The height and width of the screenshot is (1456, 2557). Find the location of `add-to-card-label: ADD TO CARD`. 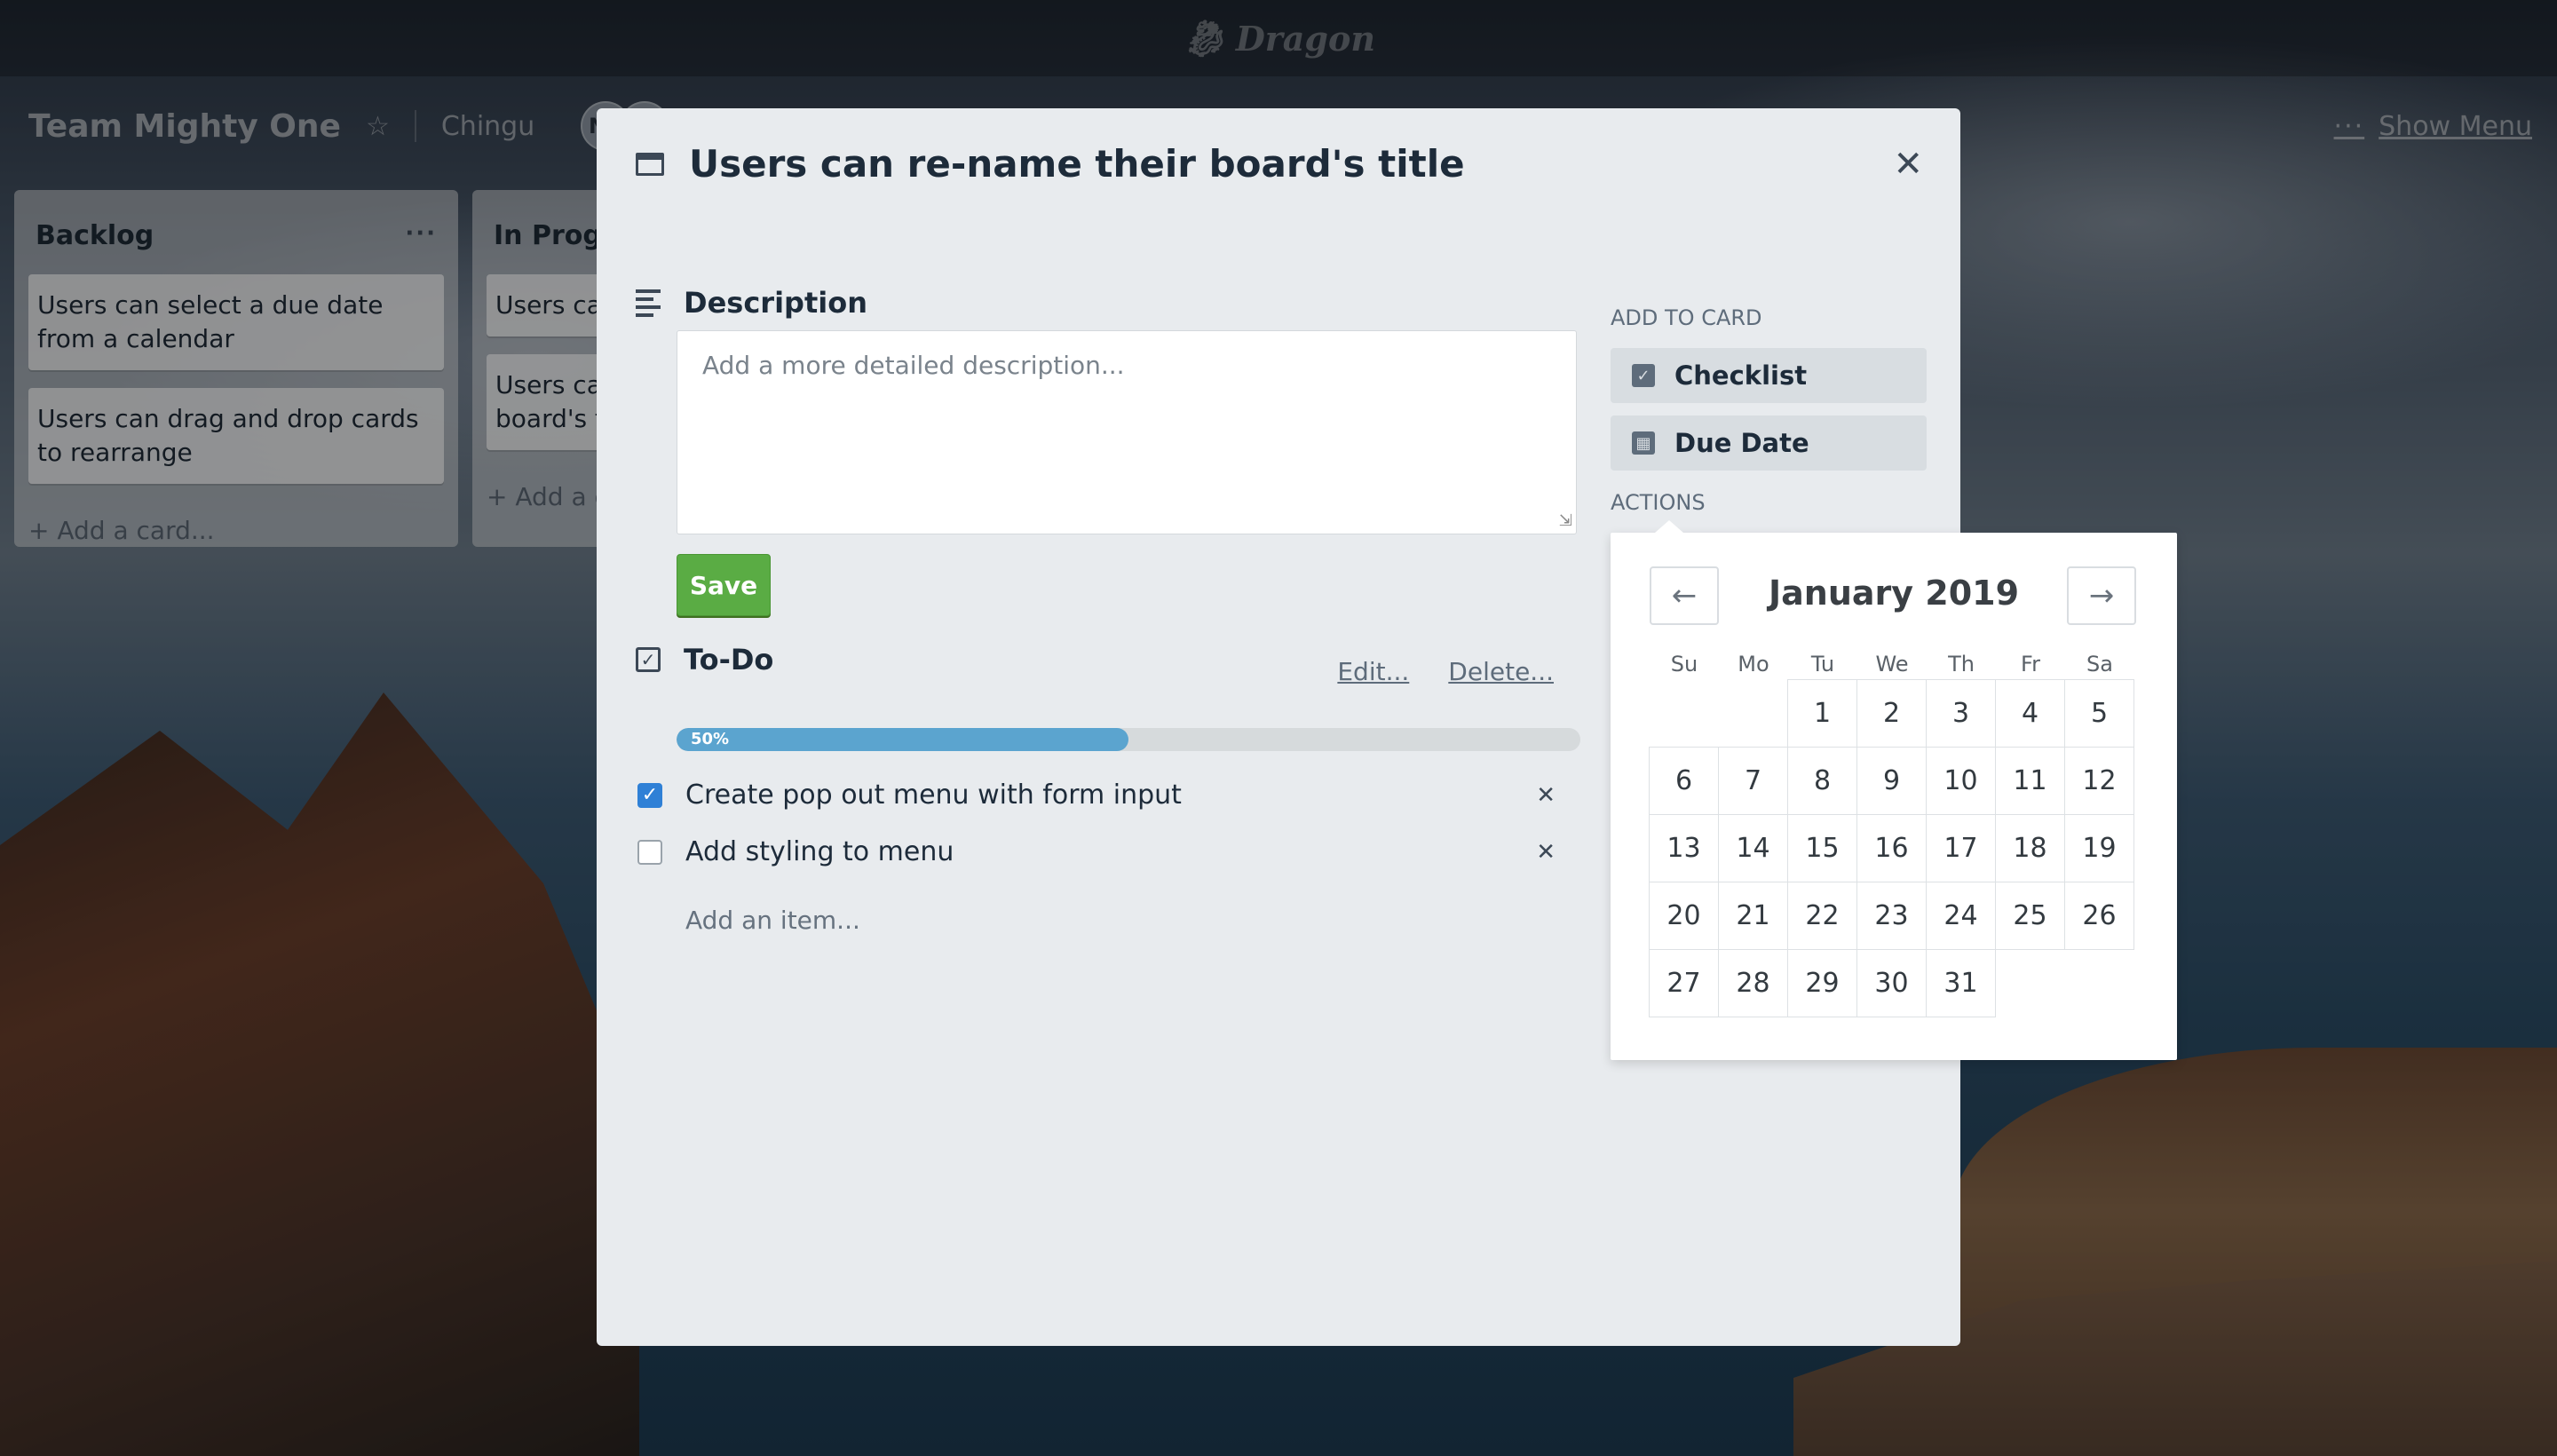

add-to-card-label: ADD TO CARD is located at coordinates (1686, 317).